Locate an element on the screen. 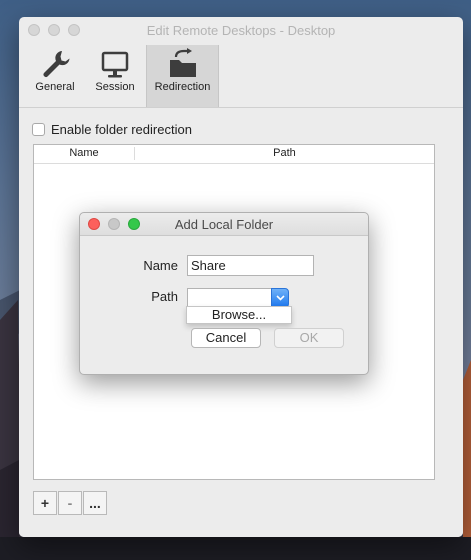  table-header: Name Path is located at coordinates (234, 154).